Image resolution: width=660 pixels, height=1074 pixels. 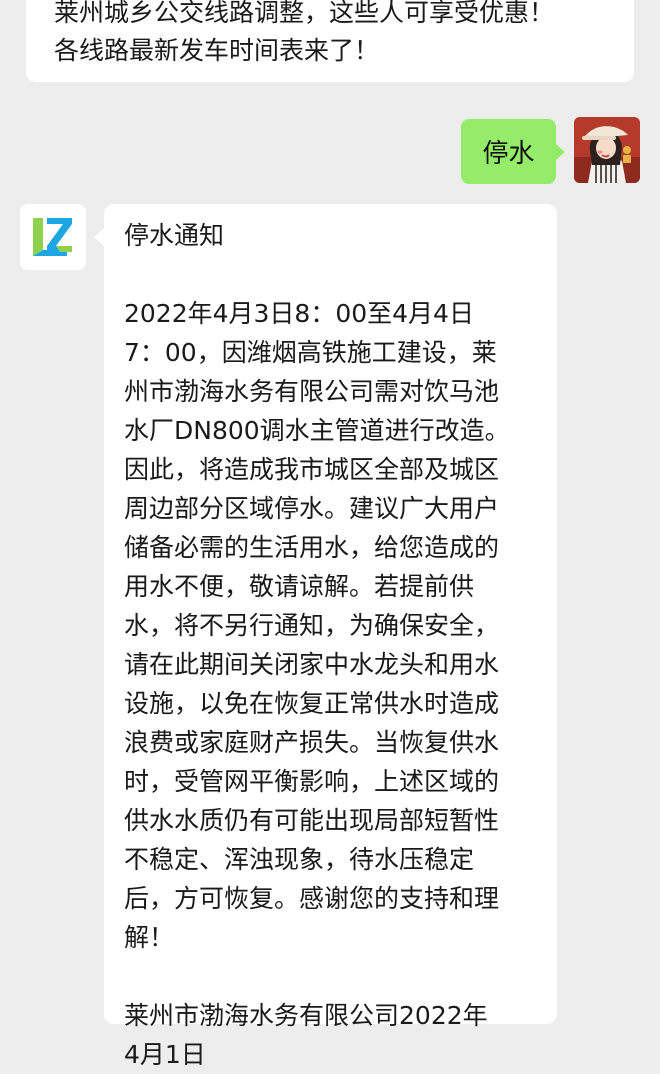 I want to click on bot-logo-icon, so click(x=53, y=237).